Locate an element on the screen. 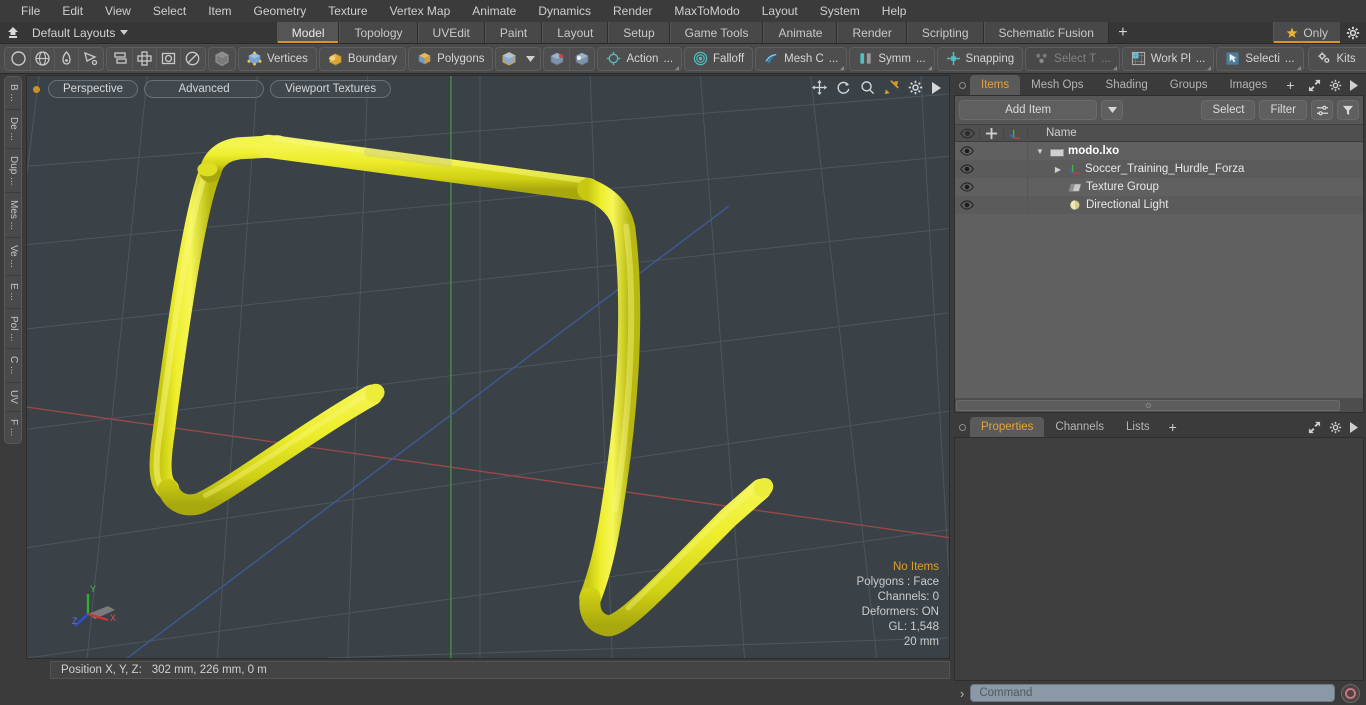  viewport-view-mode: Perspective is located at coordinates (93, 89).